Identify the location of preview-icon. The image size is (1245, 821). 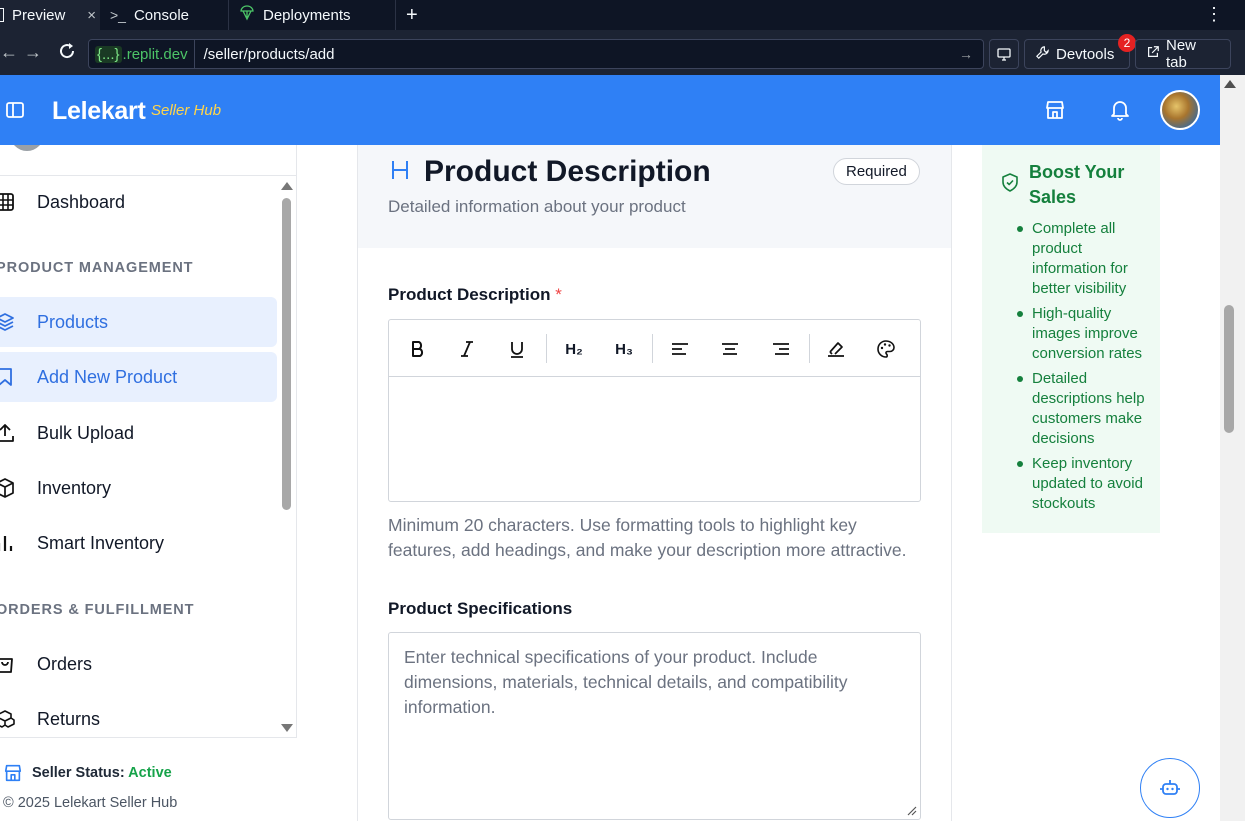
(2, 15).